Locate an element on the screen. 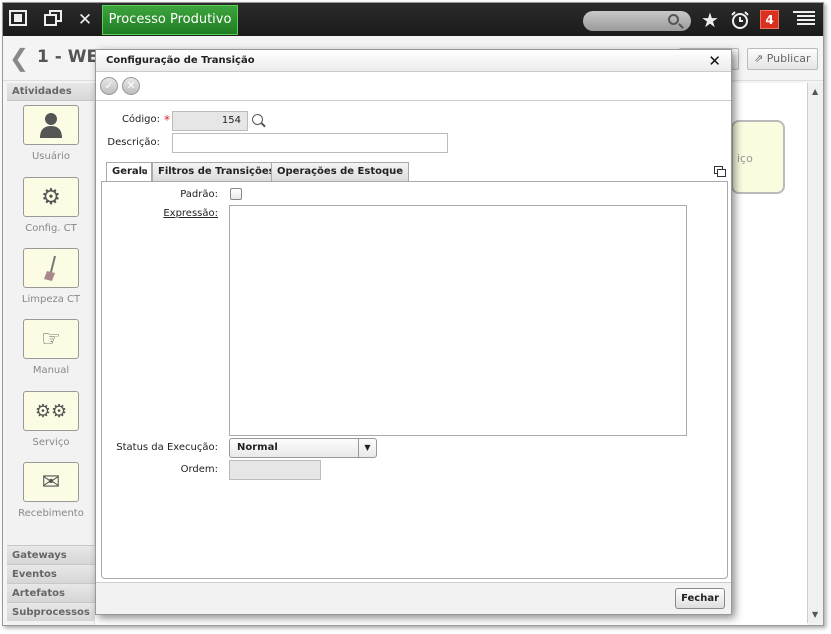 This screenshot has height=634, width=831. scroll-down-icon: ▼ is located at coordinates (815, 614).